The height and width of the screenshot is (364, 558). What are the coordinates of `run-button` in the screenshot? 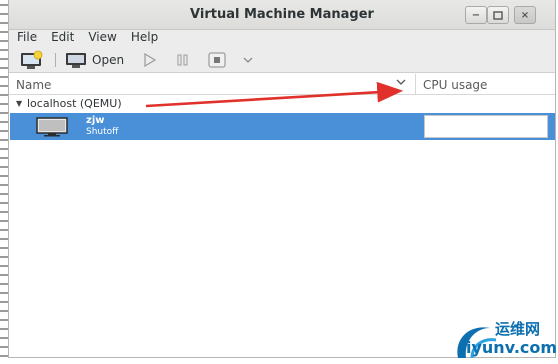 It's located at (150, 60).